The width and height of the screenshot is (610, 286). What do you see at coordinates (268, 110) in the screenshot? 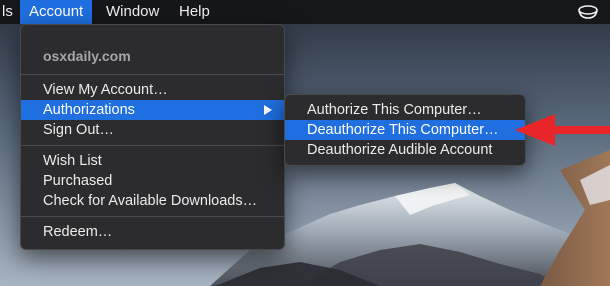
I see `submenu-arrow-icon` at bounding box center [268, 110].